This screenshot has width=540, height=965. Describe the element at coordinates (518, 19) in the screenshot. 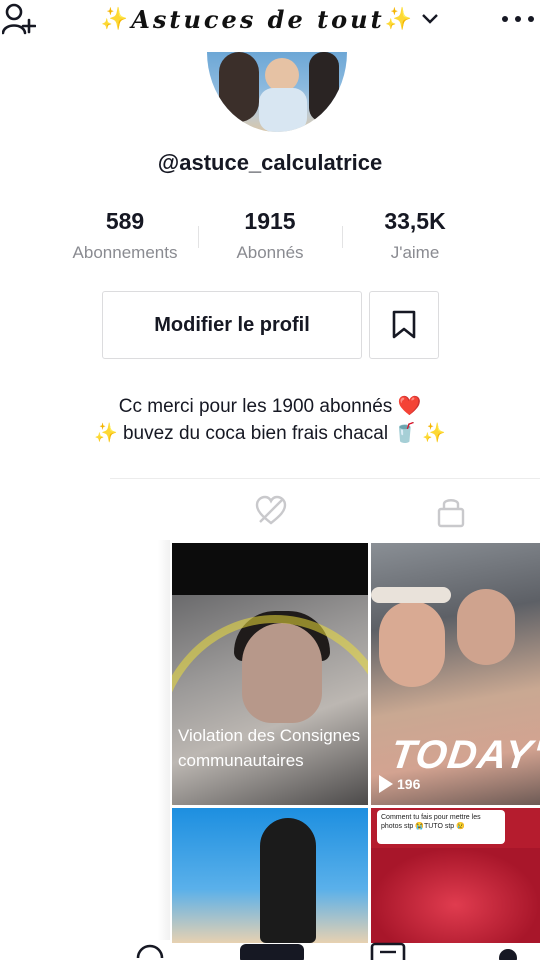

I see `more-icon` at that location.